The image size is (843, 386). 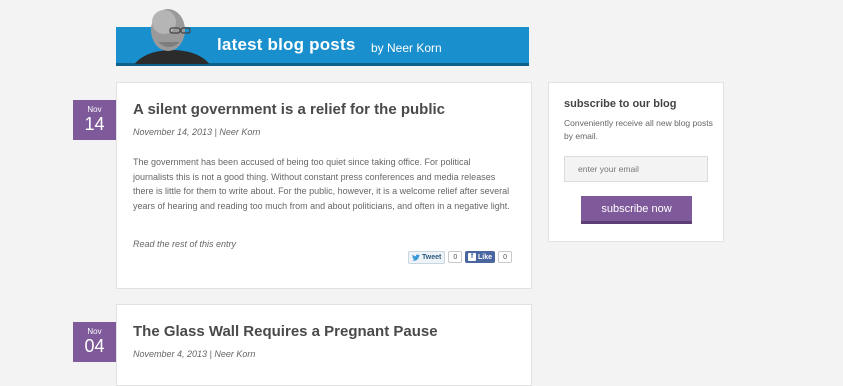 What do you see at coordinates (636, 210) in the screenshot?
I see `subscribe-button: subscribe now` at bounding box center [636, 210].